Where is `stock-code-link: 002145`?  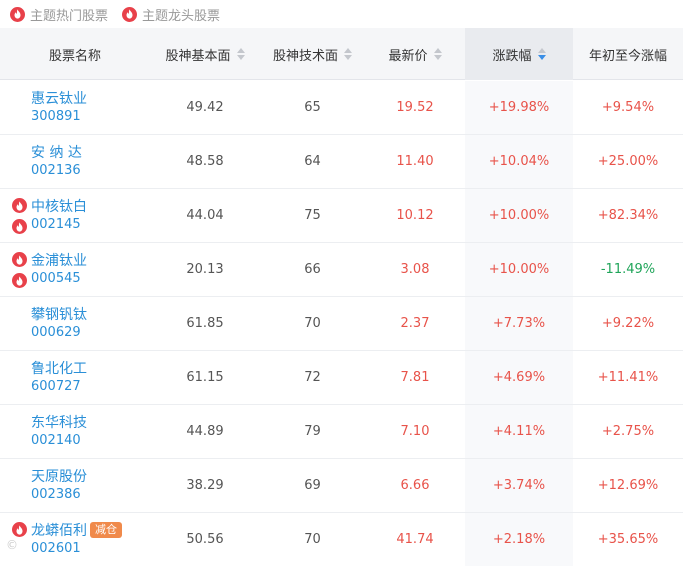 stock-code-link: 002145 is located at coordinates (56, 224).